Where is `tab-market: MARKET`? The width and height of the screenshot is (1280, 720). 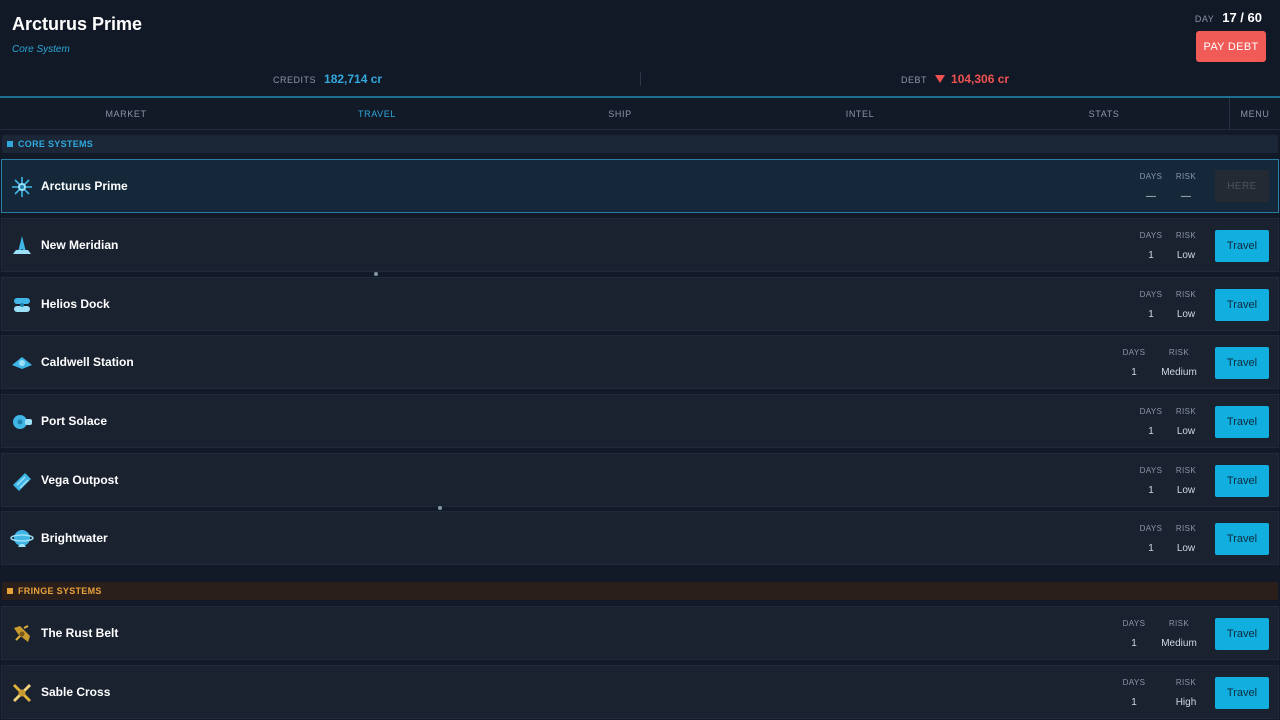 tab-market: MARKET is located at coordinates (126, 114).